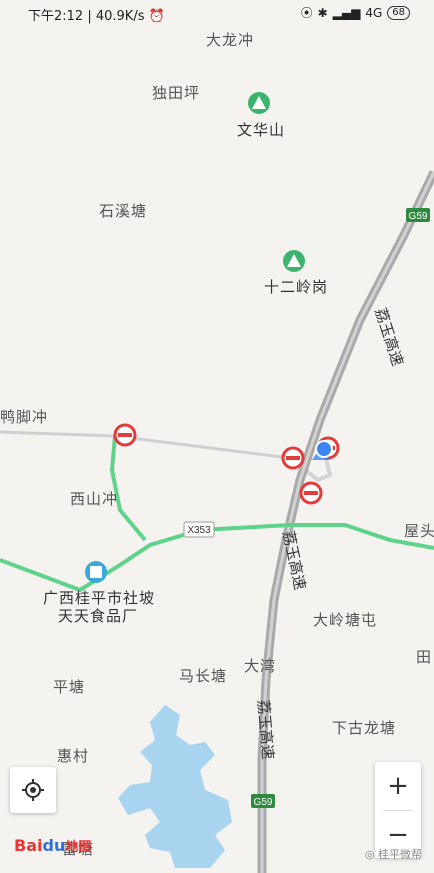  What do you see at coordinates (123, 211) in the screenshot?
I see `place-label: 石溪塘` at bounding box center [123, 211].